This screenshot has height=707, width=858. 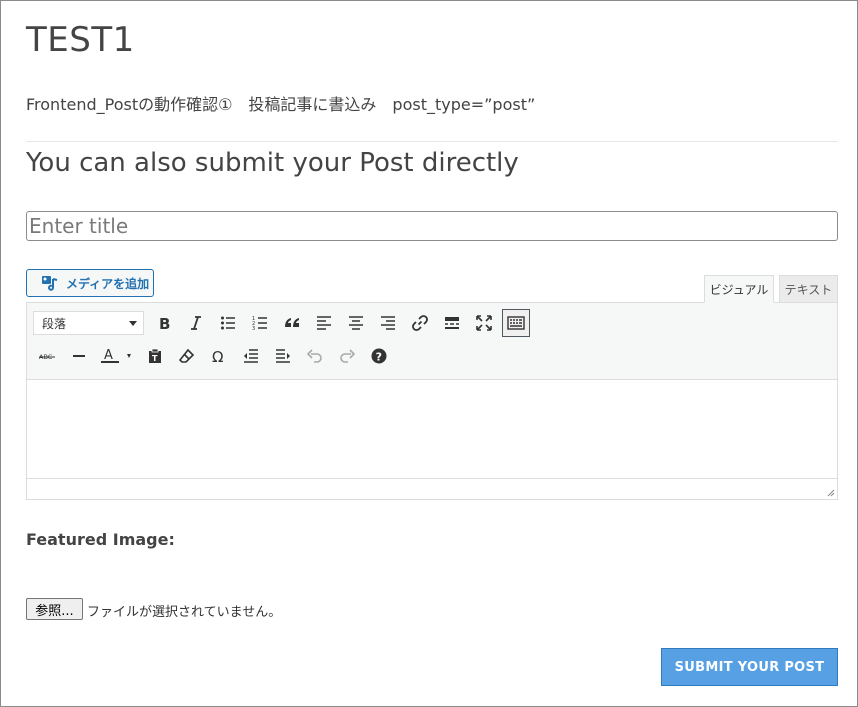 I want to click on text-color-button: A, so click(x=117, y=356).